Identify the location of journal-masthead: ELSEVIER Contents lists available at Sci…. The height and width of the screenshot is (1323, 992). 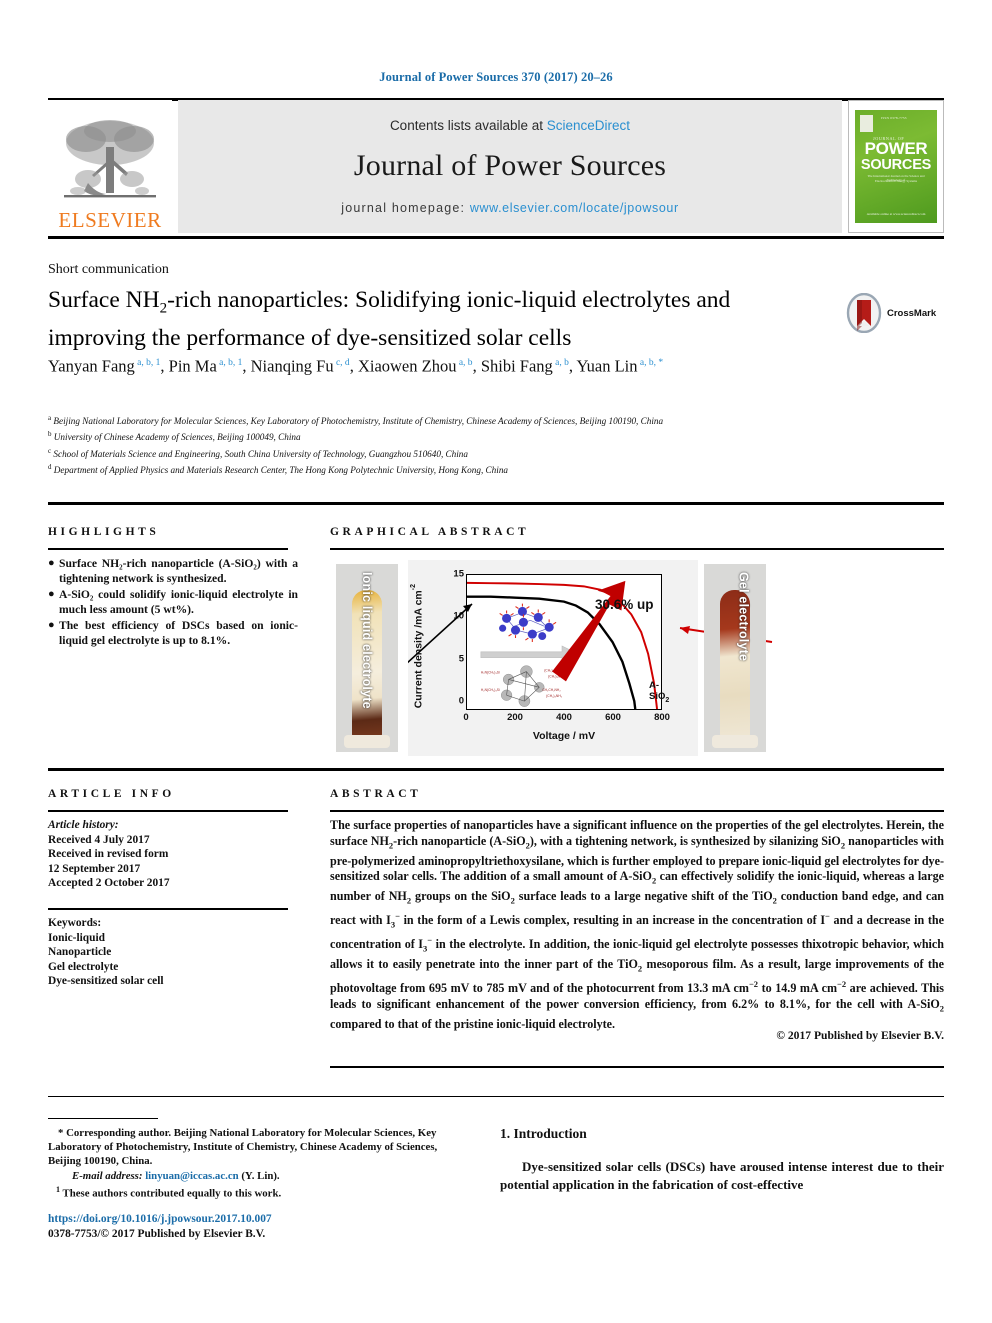
(496, 166).